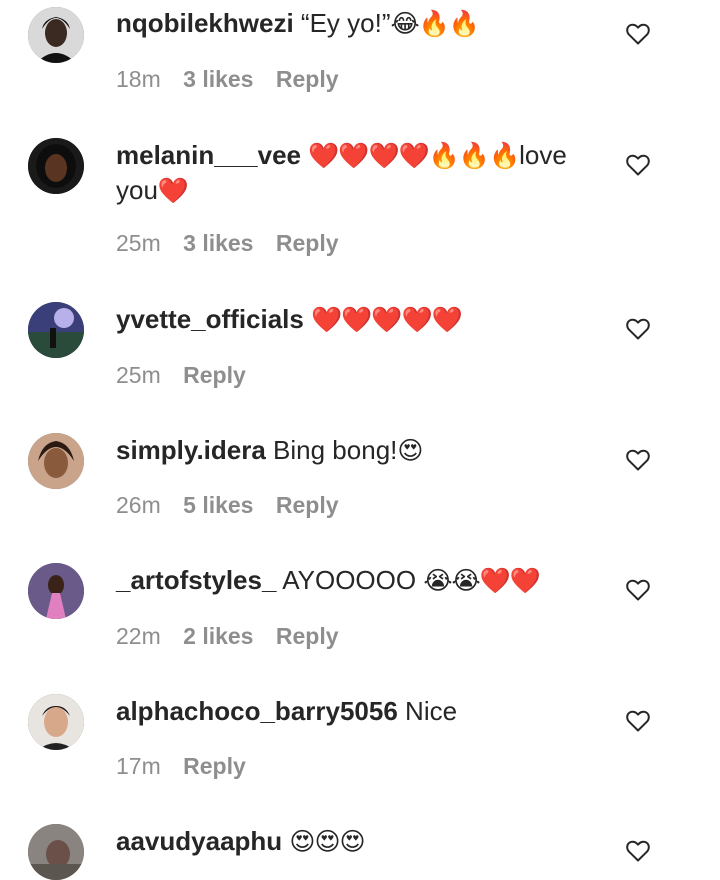  What do you see at coordinates (173, 190) in the screenshot?
I see `comment-emoji: ❤️` at bounding box center [173, 190].